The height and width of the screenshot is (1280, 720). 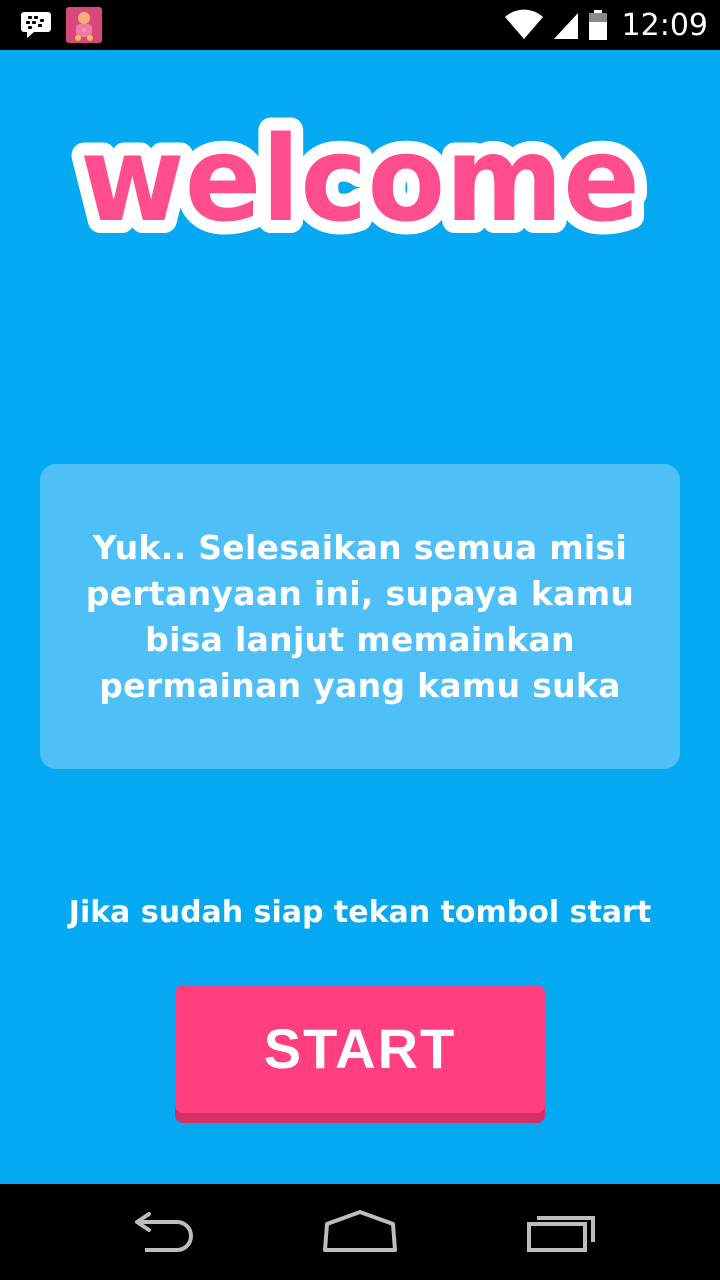 I want to click on battery-icon, so click(x=597, y=25).